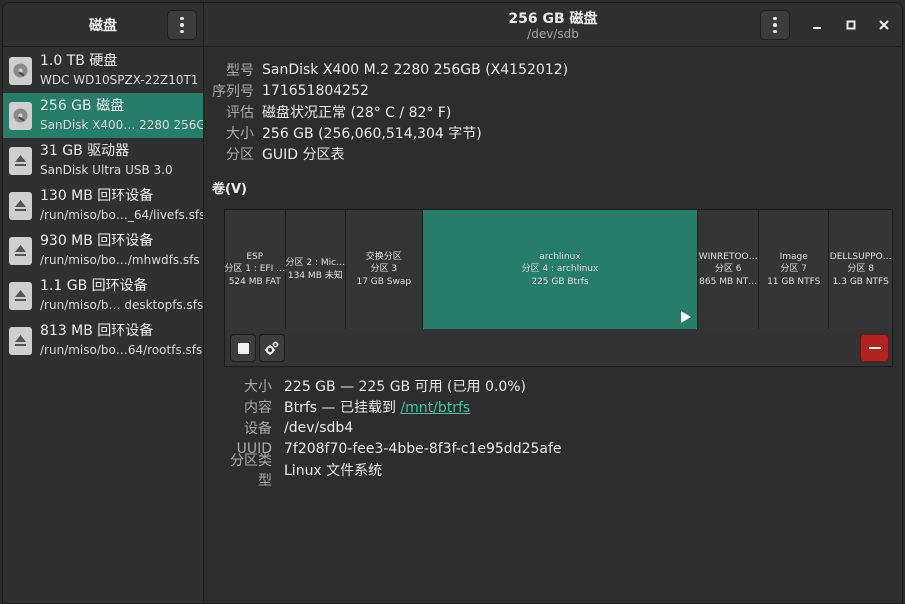 This screenshot has width=905, height=604. Describe the element at coordinates (121, 116) in the screenshot. I see `device-text: 256 GB 磁盘 SanDisk X400… 2280 256GB` at that location.